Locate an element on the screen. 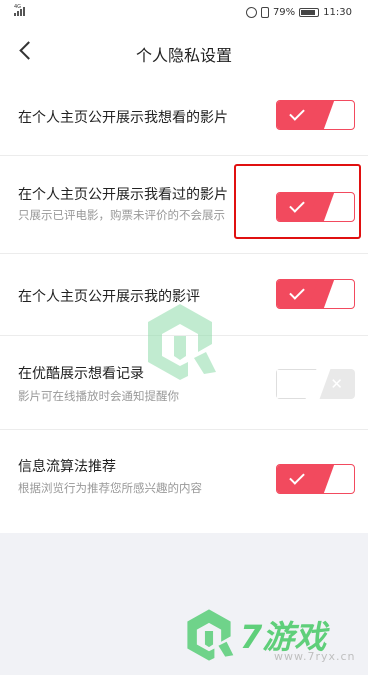 The image size is (368, 675). nav-bar: 个人隐私设置 is located at coordinates (184, 53).